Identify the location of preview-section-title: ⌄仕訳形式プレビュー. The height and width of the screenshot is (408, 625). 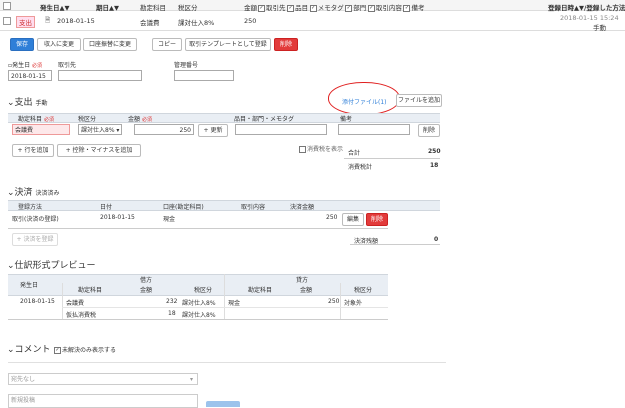
(51, 264).